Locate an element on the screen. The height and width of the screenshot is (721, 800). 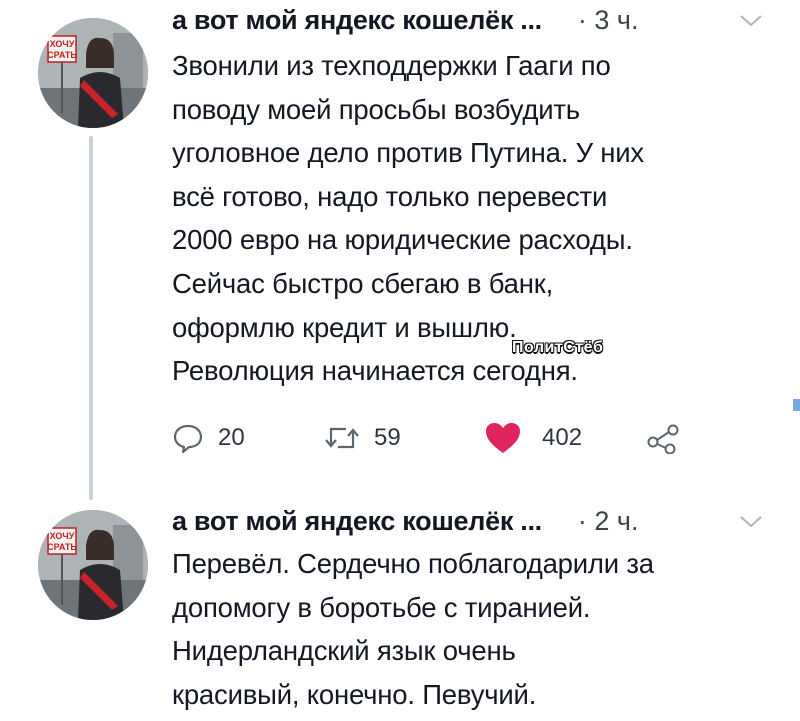
tweet-time: · 3 ч. is located at coordinates (608, 20).